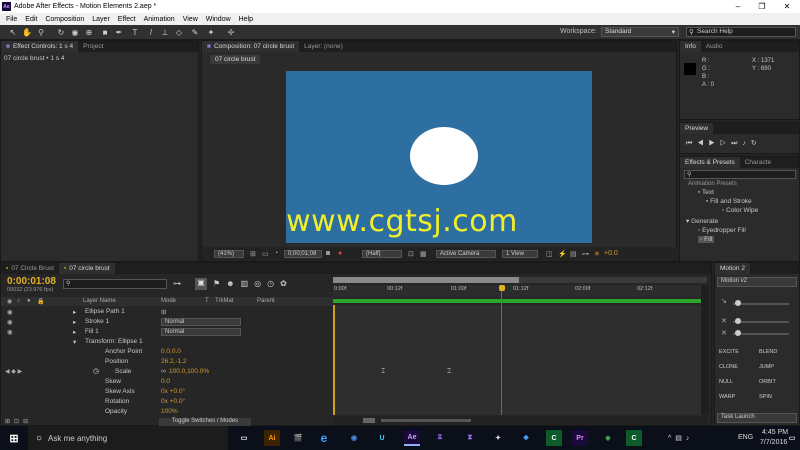  What do you see at coordinates (251, 46) in the screenshot?
I see `tab-composition: ■ Composition: 07 circle brust` at bounding box center [251, 46].